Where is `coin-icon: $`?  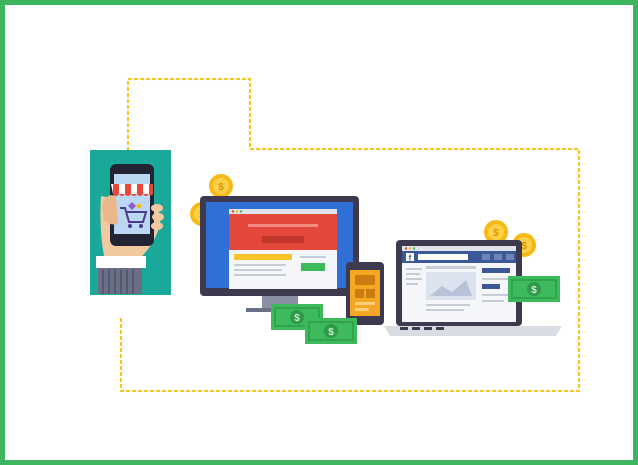 coin-icon: $ is located at coordinates (221, 186).